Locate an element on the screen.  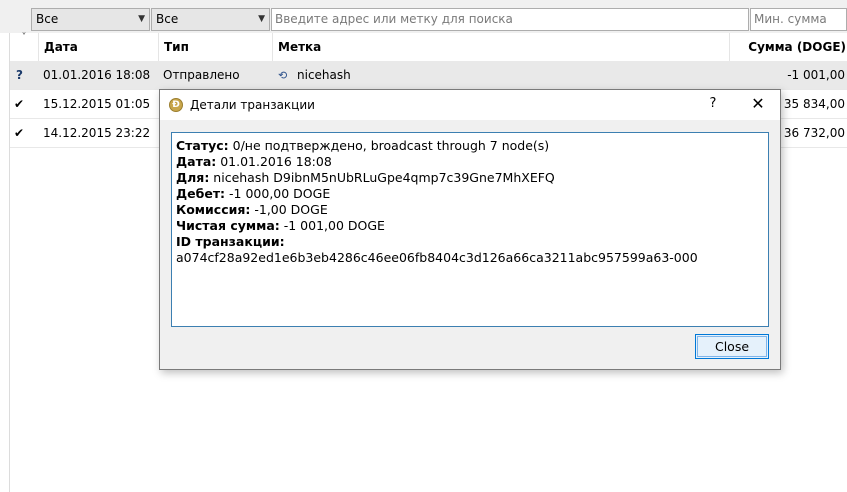
min-amount-input: Мин. сумма is located at coordinates (798, 19).